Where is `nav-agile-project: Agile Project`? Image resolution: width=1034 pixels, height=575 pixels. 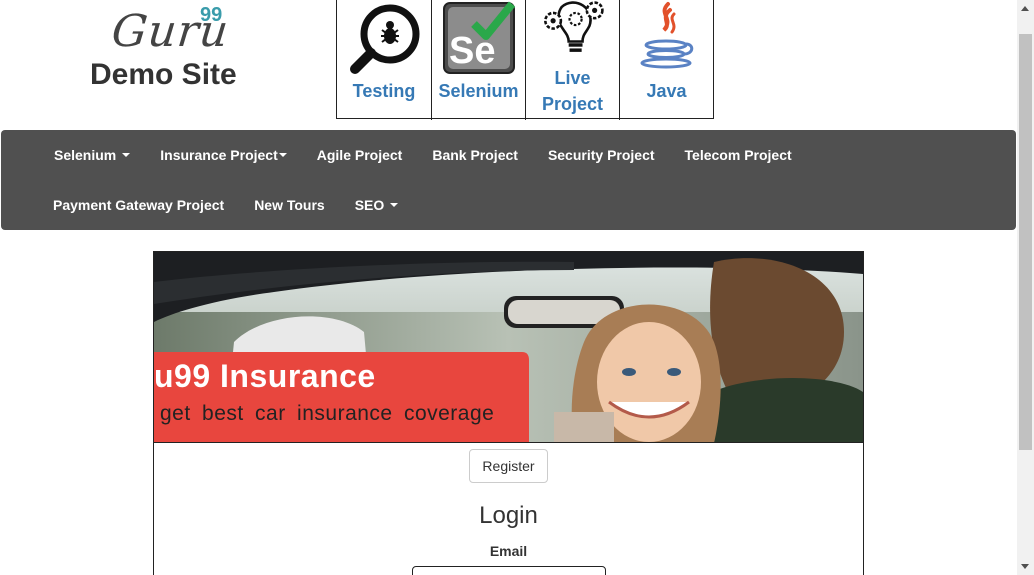
nav-agile-project: Agile Project is located at coordinates (360, 155).